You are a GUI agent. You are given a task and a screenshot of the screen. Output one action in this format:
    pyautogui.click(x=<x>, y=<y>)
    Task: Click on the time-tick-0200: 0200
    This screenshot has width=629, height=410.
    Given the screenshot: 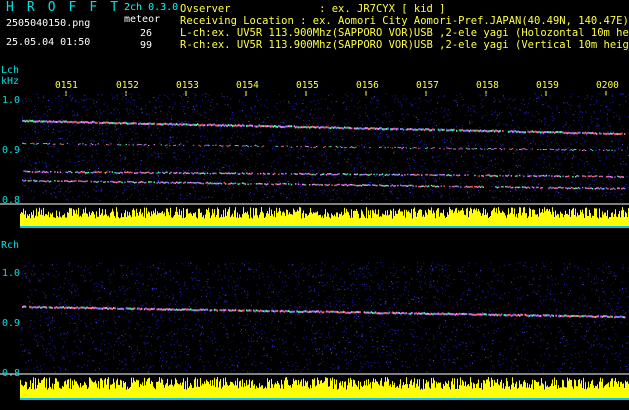 What is the action you would take?
    pyautogui.click(x=607, y=85)
    